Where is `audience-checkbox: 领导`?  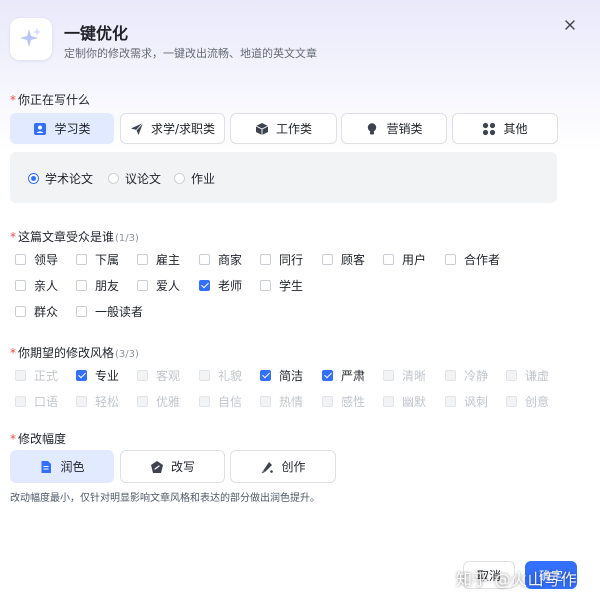 audience-checkbox: 领导 is located at coordinates (36, 259).